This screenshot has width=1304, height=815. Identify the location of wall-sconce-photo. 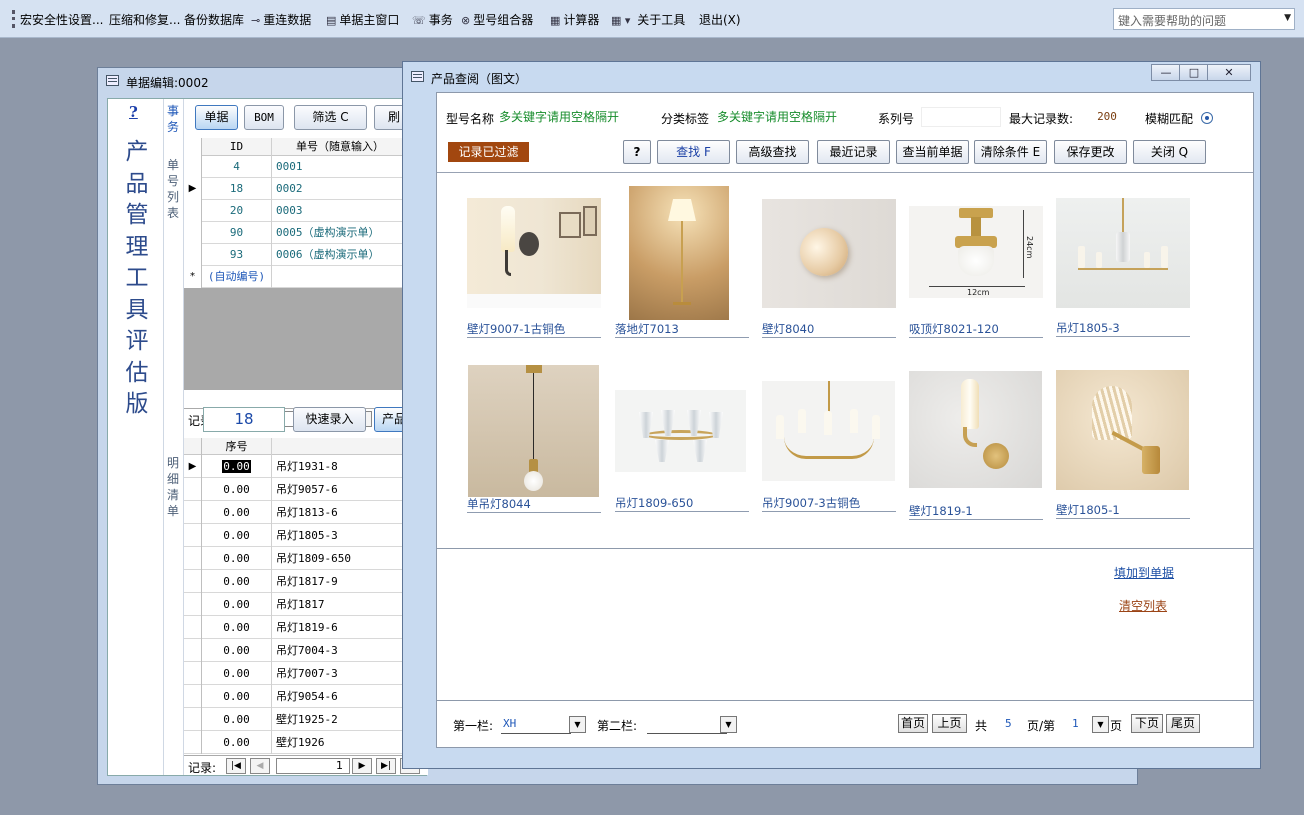
(975, 429).